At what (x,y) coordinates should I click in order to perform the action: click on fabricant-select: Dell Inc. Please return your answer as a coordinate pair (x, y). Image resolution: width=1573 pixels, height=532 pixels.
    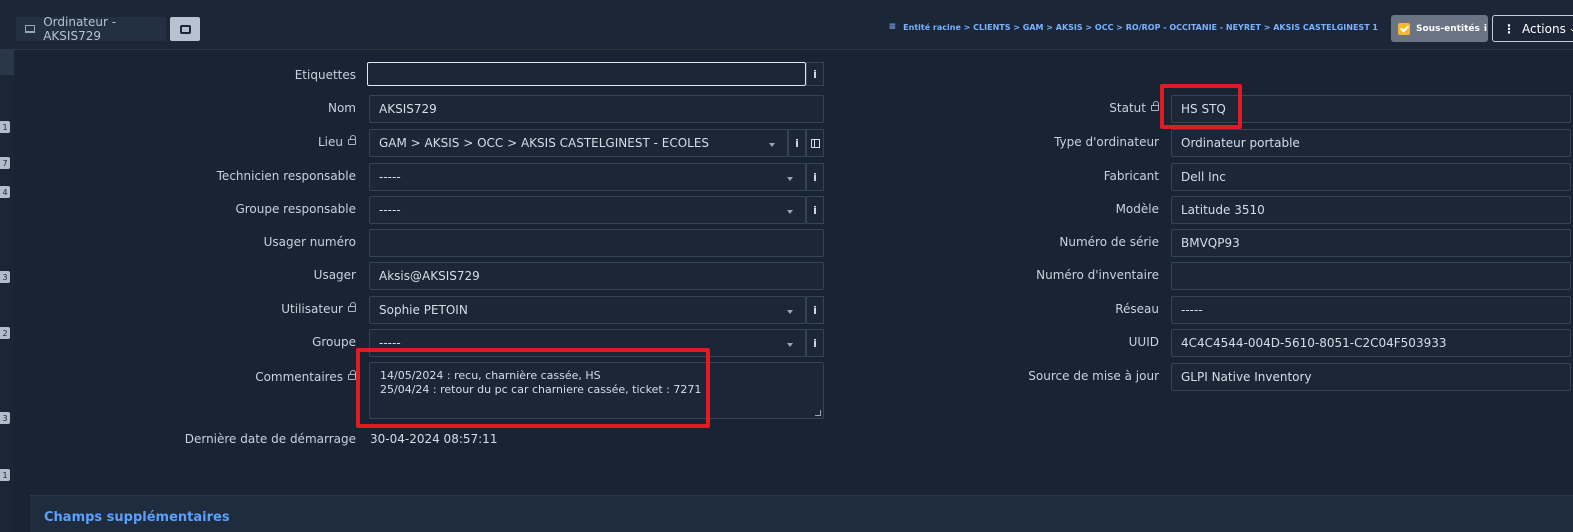
    Looking at the image, I should click on (1371, 177).